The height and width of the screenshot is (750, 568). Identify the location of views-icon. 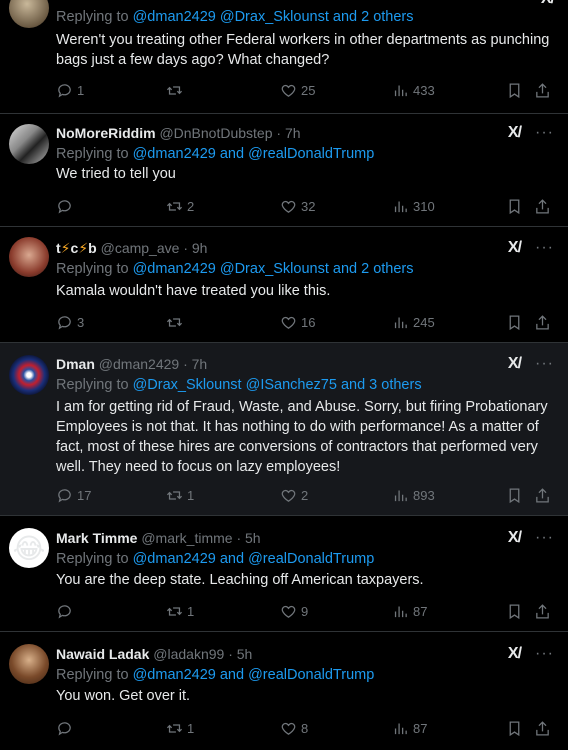
(400, 611).